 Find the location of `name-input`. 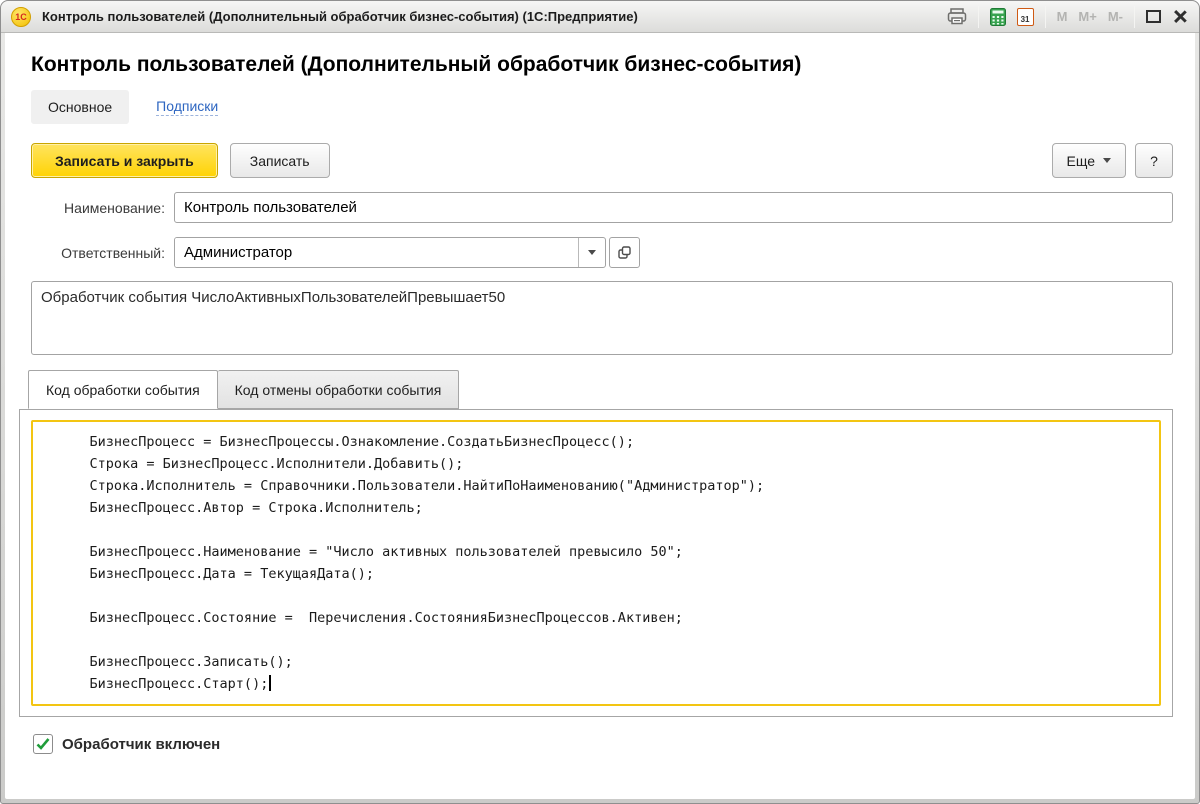

name-input is located at coordinates (673, 207).